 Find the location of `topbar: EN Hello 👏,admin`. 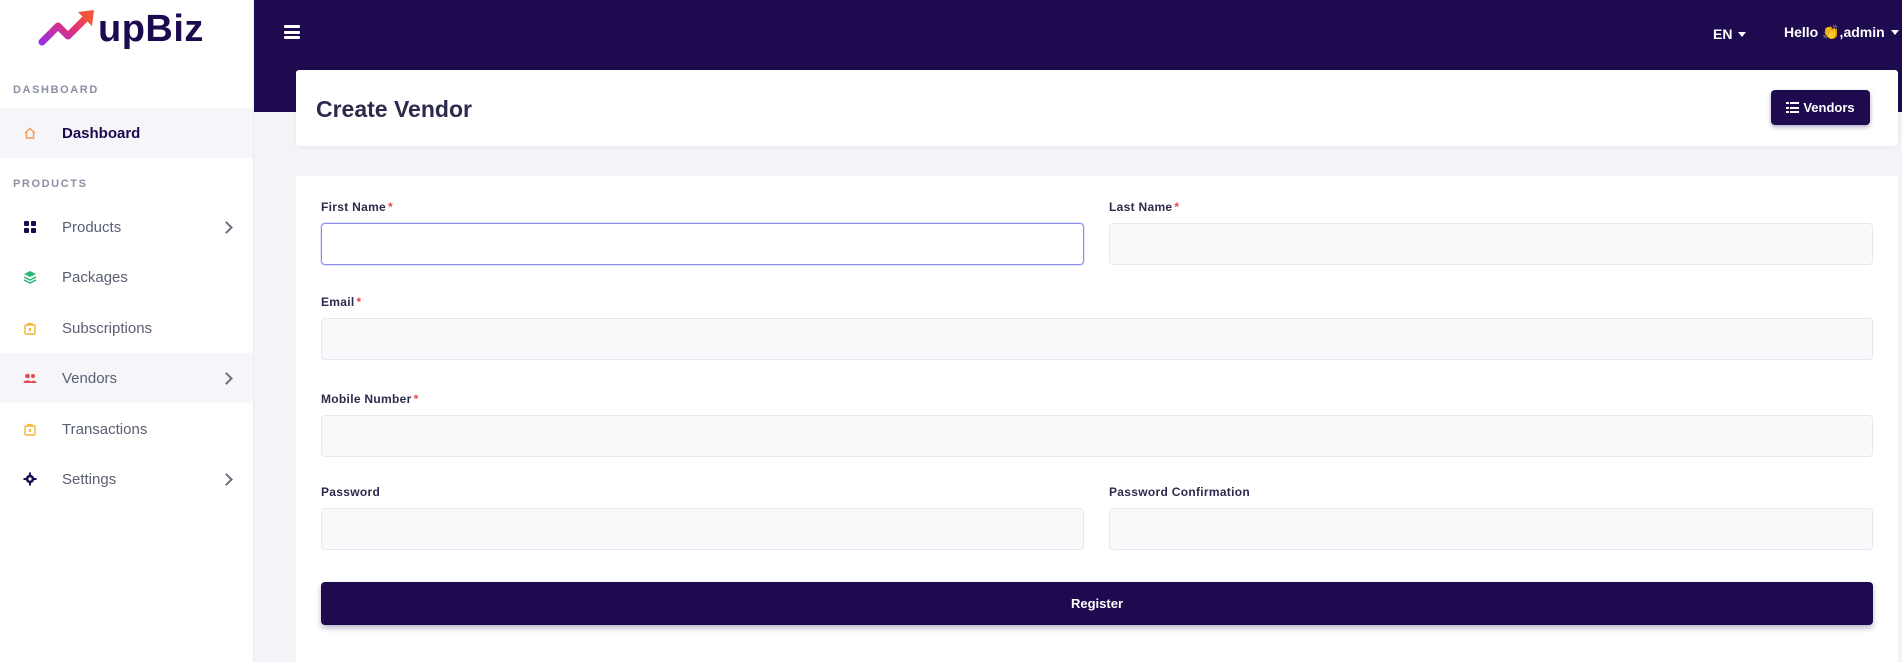

topbar: EN Hello 👏,admin is located at coordinates (1078, 35).